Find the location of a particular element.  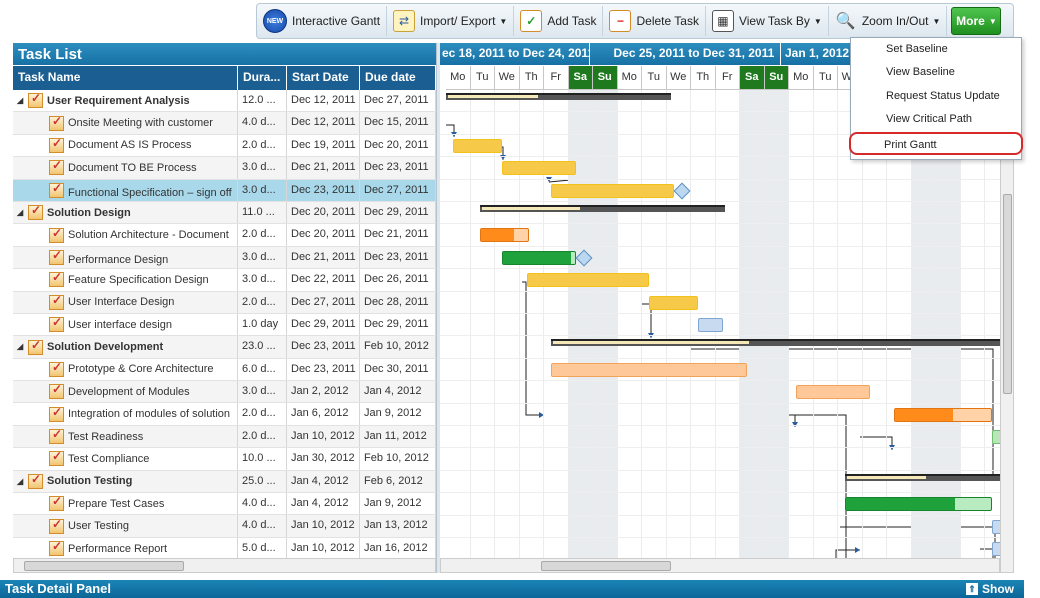

cell-due-date: Dec 27, 2011 is located at coordinates (398, 190).